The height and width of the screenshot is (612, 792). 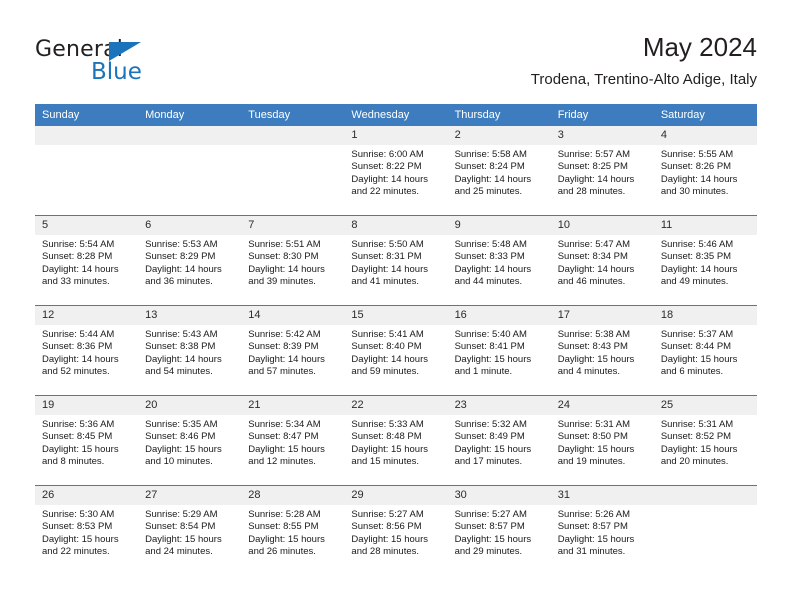 What do you see at coordinates (694, 281) in the screenshot?
I see `day-daylight2-text: and 49 minutes.` at bounding box center [694, 281].